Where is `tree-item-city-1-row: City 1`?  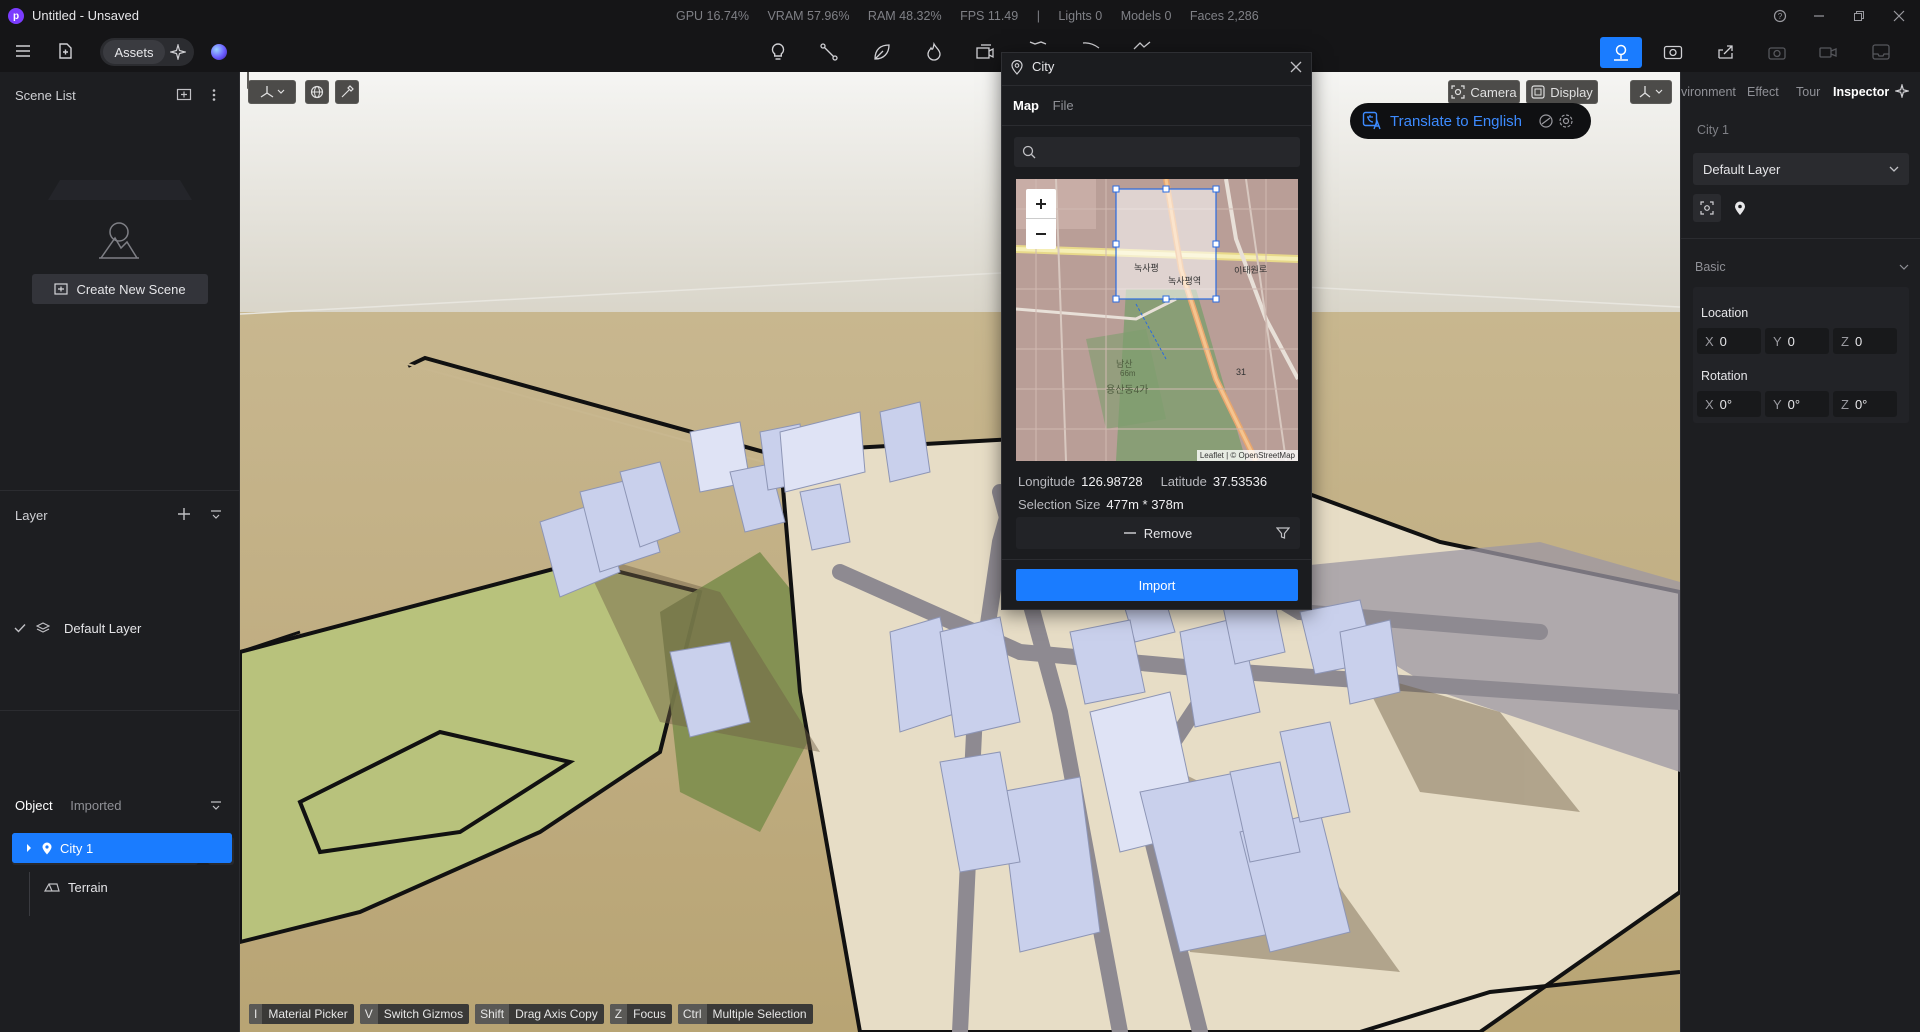
tree-item-city-1-row: City 1 is located at coordinates (122, 848).